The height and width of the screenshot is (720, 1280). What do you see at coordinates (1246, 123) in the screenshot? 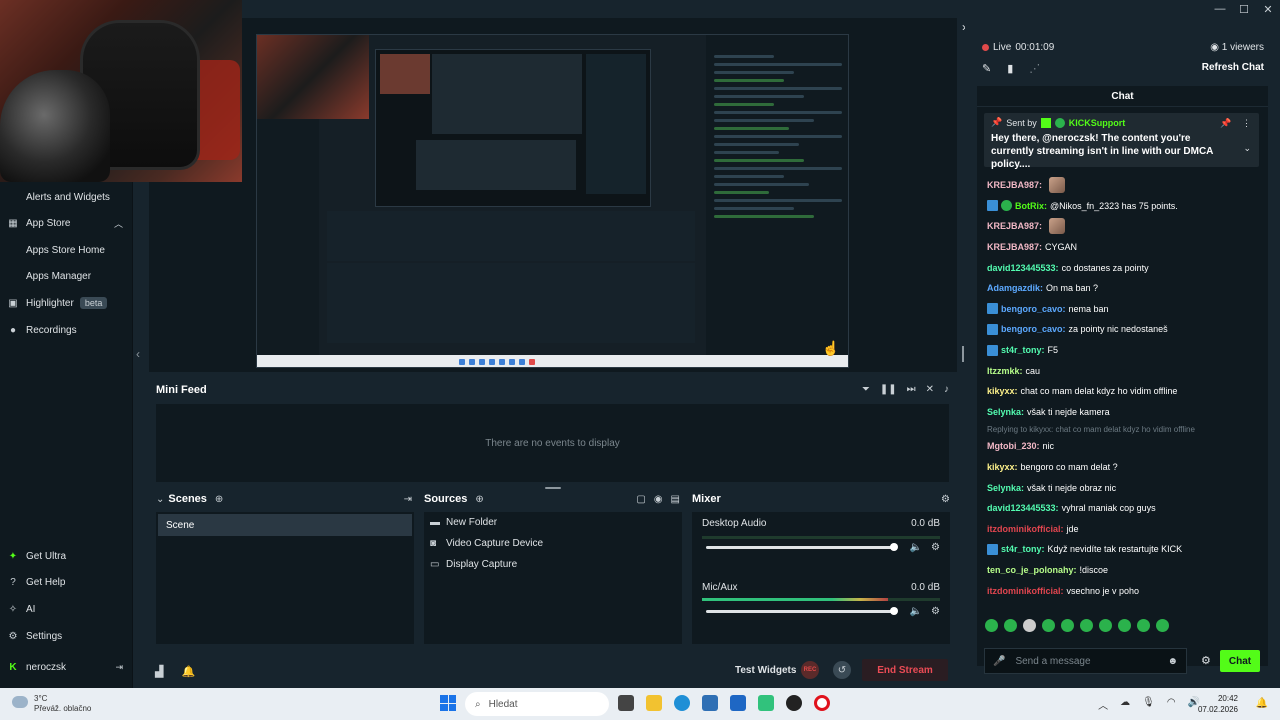
I see `more-options-icon: ⋮` at bounding box center [1246, 123].